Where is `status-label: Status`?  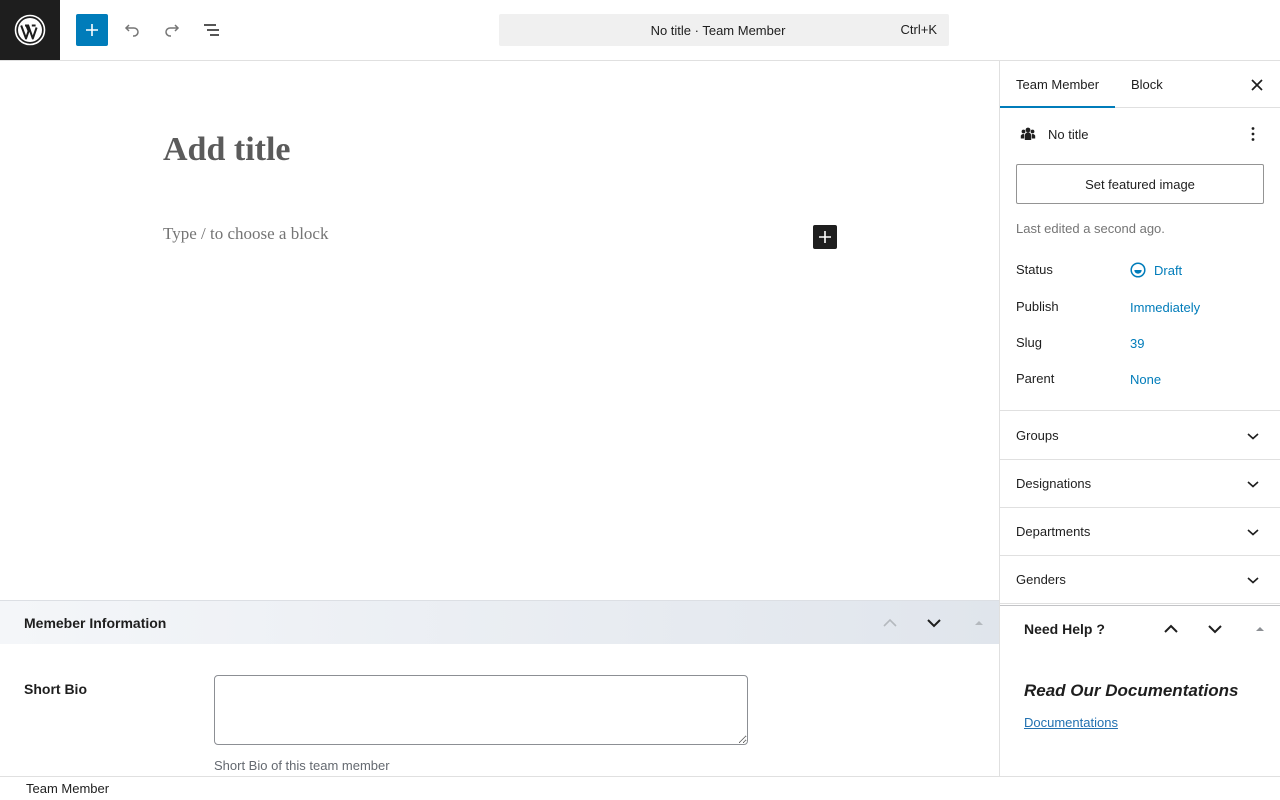 status-label: Status is located at coordinates (1034, 269).